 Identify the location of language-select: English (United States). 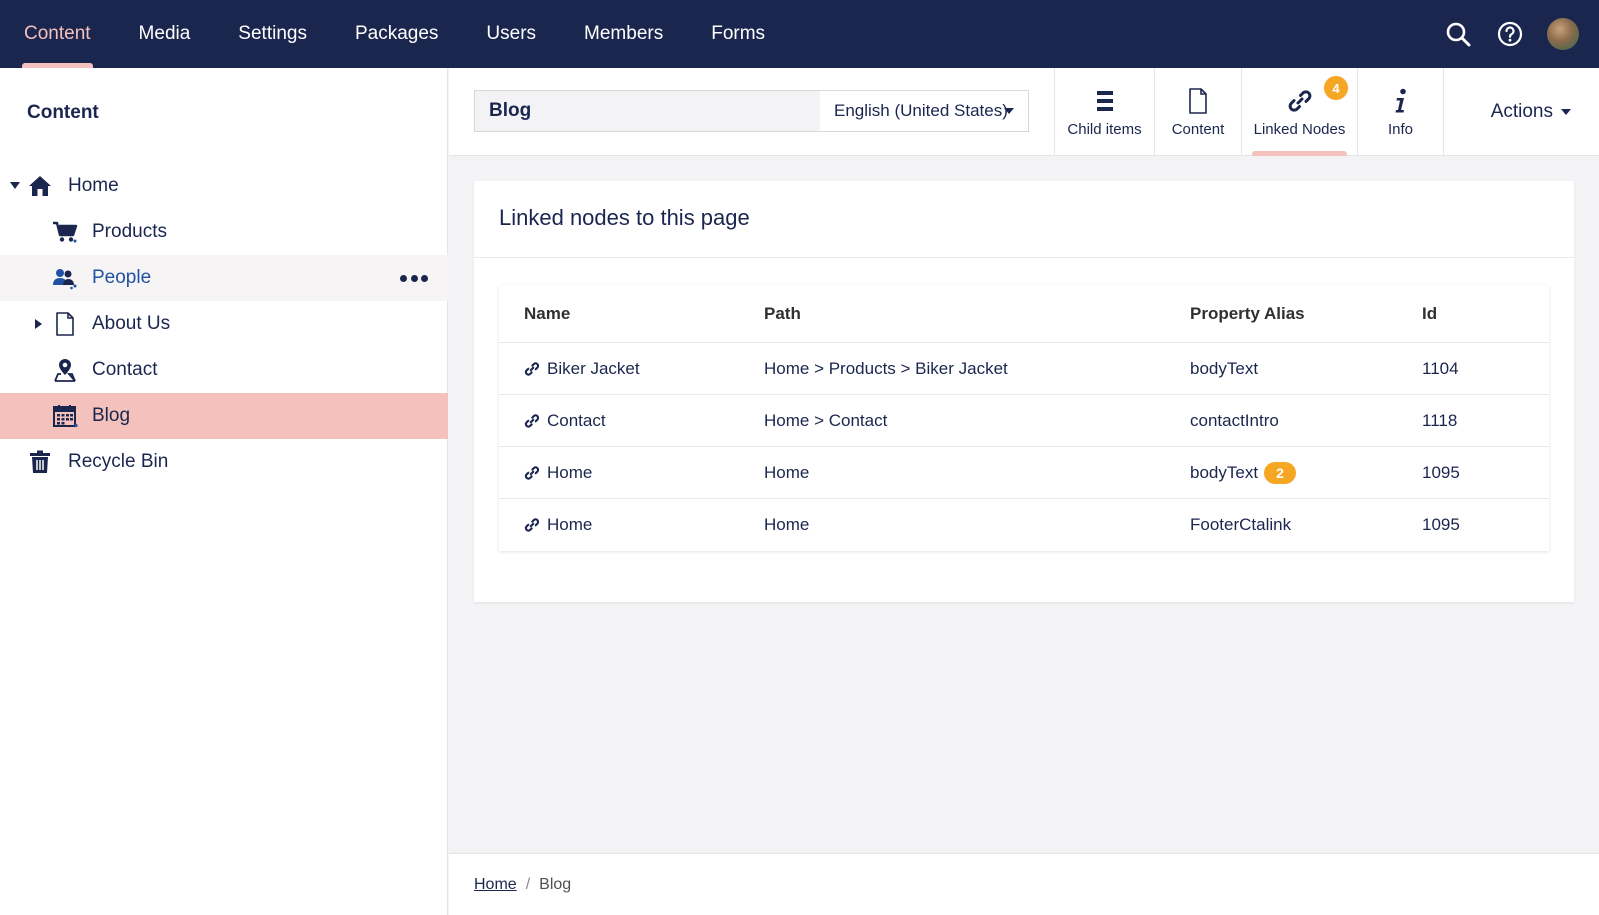
(924, 111).